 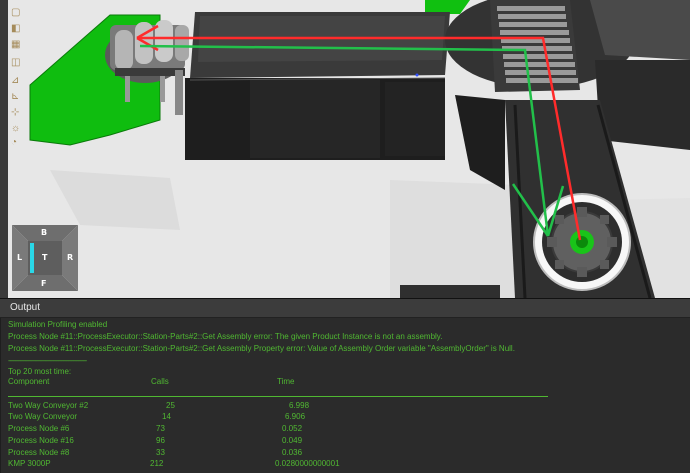 I want to click on table-header-calls: Calls, so click(x=160, y=381).